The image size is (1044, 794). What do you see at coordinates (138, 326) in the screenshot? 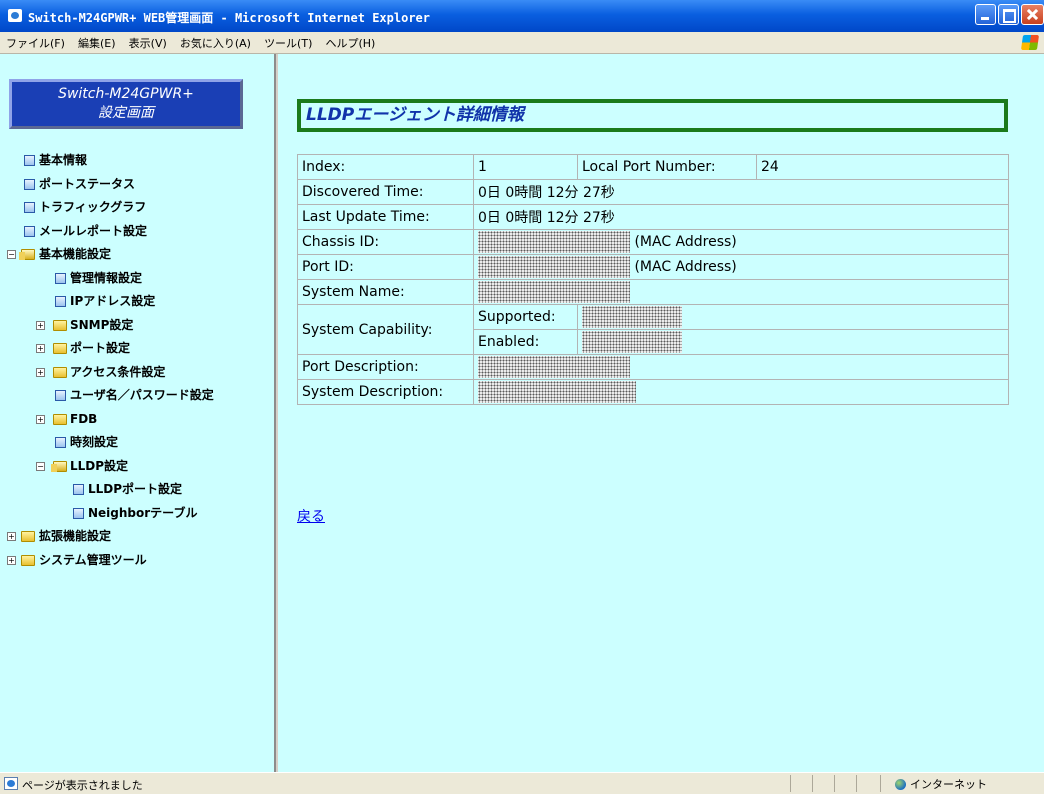
I see `nav-item-snmp: + SNMP設定` at bounding box center [138, 326].